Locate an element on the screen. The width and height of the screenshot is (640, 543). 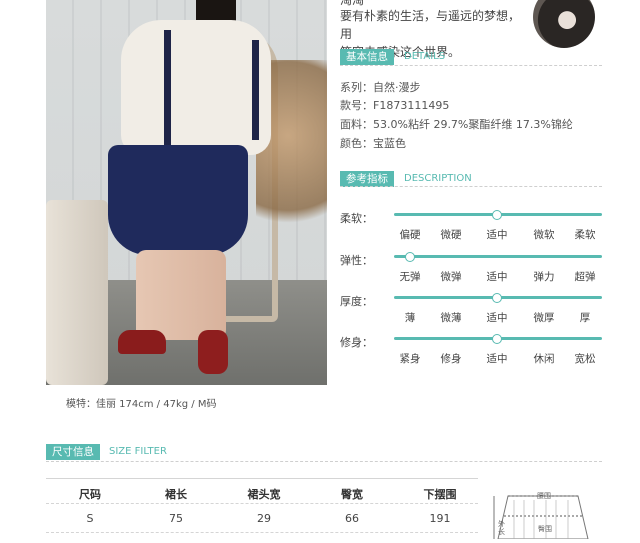
indicator-label: 修身： is located at coordinates (356, 342).